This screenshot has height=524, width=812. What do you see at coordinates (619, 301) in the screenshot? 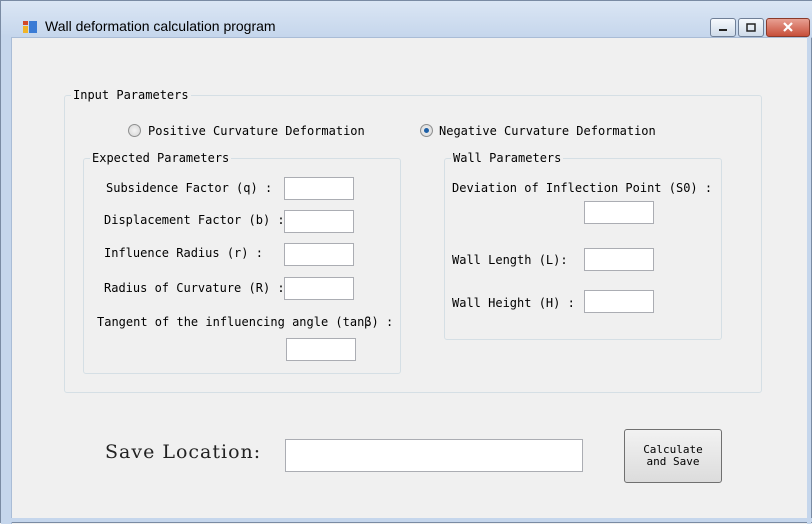
I see `wall-height-input` at bounding box center [619, 301].